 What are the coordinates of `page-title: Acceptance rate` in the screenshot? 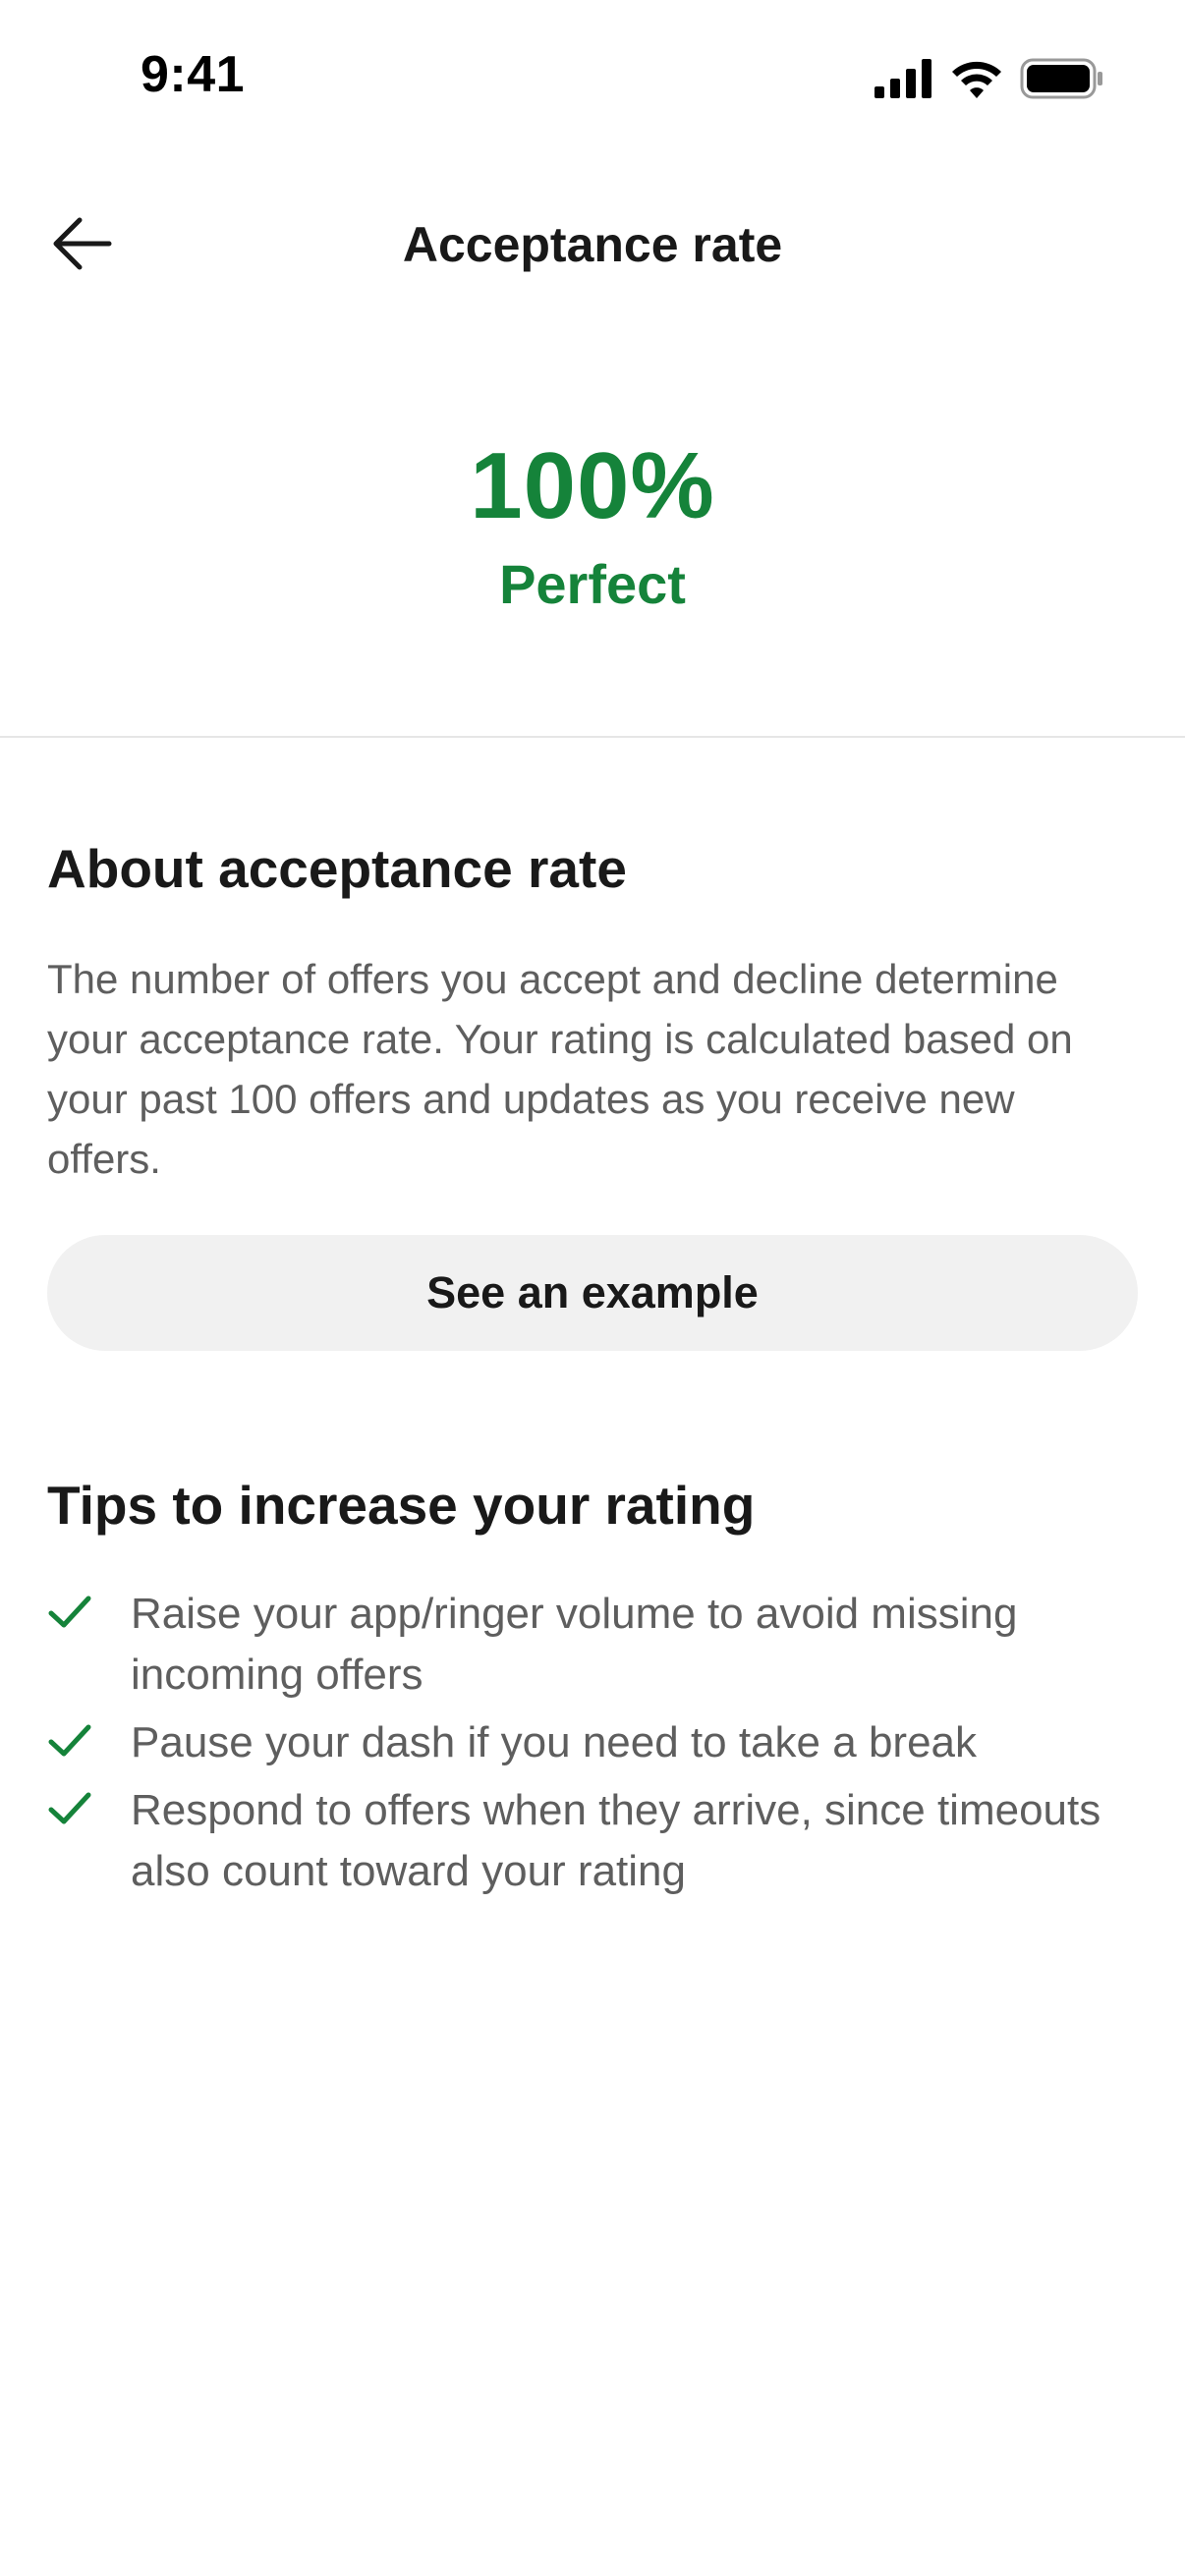 It's located at (592, 244).